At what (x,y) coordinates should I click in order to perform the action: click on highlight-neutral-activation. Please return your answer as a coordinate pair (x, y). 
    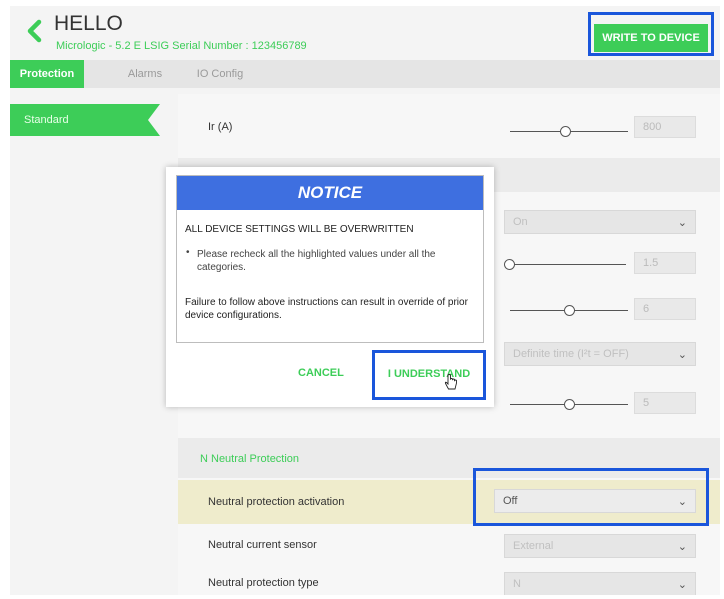
    Looking at the image, I should click on (591, 497).